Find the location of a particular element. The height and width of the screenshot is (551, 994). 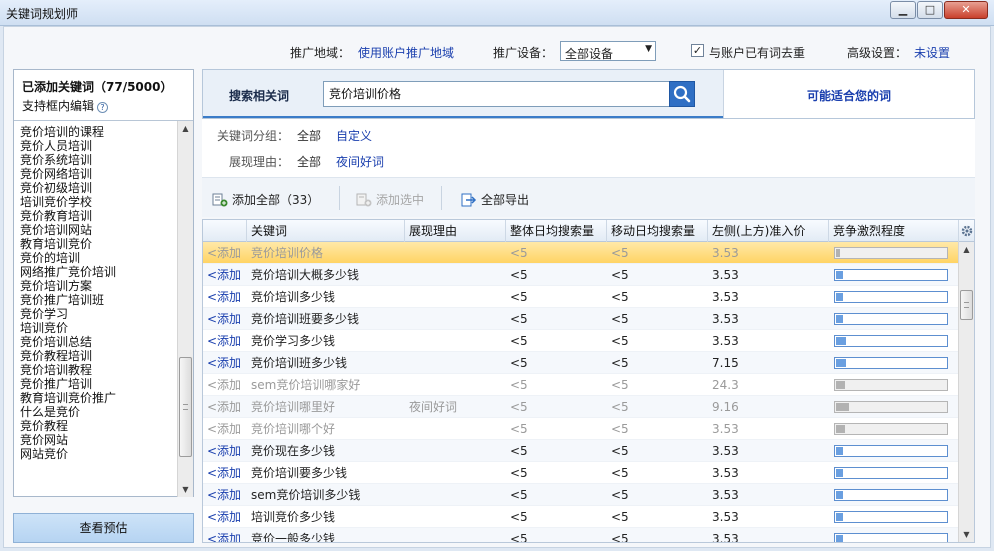

list-item: 竞价培训总结 is located at coordinates (97, 342).